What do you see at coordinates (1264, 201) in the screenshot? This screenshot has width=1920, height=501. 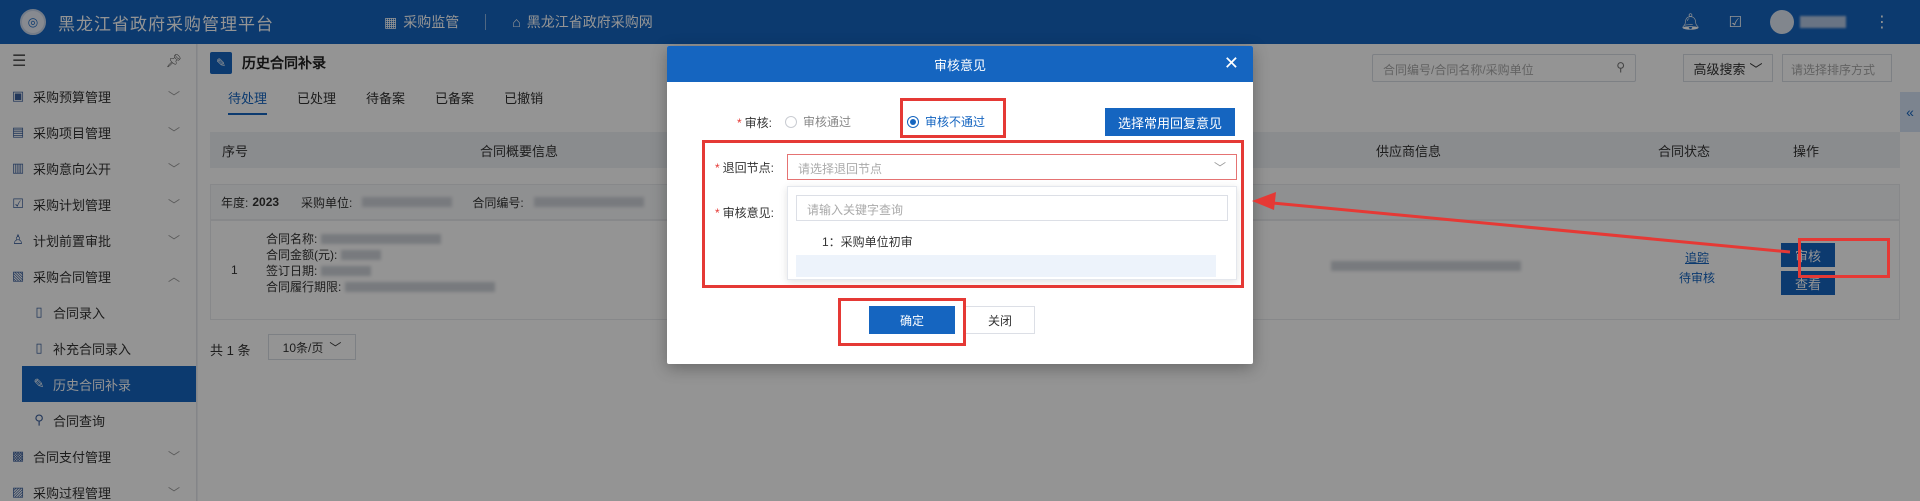 I see `arrow-head` at bounding box center [1264, 201].